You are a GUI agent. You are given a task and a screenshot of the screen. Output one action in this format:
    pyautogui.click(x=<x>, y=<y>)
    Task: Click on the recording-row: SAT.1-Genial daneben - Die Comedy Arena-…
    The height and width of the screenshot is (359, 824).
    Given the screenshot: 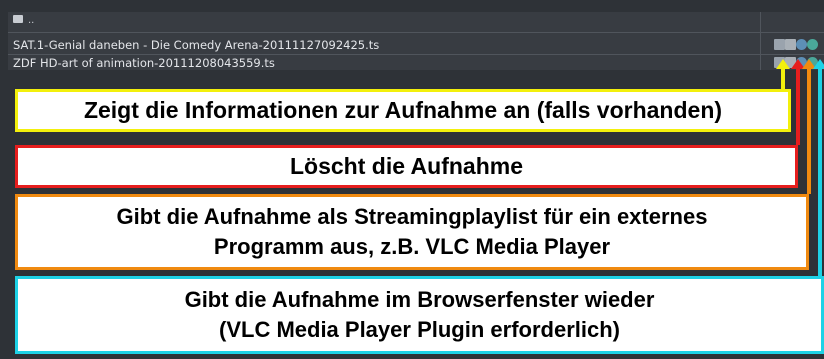 What is the action you would take?
    pyautogui.click(x=416, y=45)
    